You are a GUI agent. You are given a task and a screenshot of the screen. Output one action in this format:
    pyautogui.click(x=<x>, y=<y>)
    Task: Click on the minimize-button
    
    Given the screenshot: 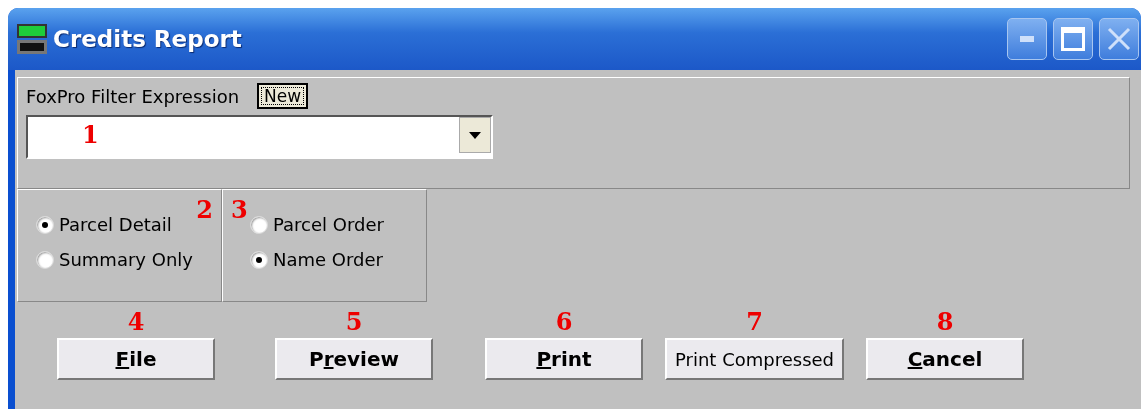 What is the action you would take?
    pyautogui.click(x=1027, y=39)
    